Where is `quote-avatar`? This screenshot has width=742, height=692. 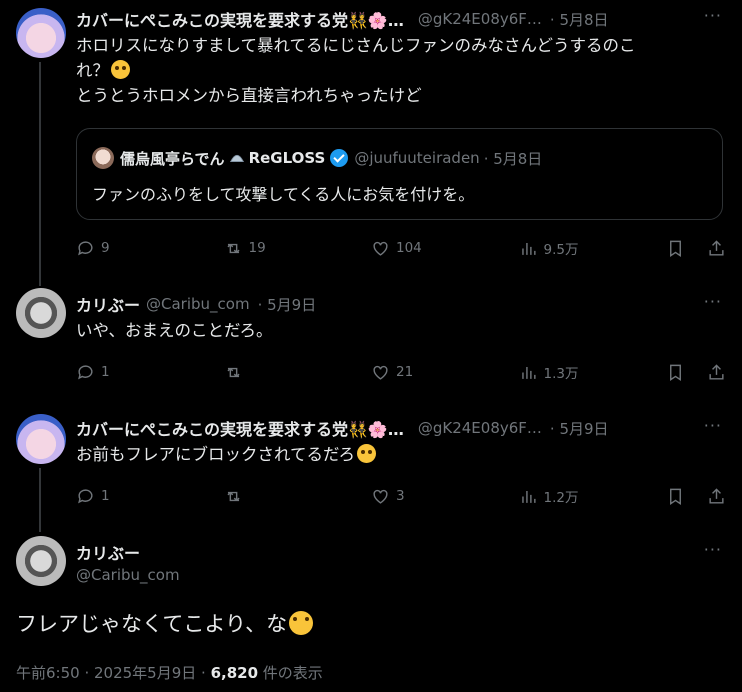
quote-avatar is located at coordinates (103, 158).